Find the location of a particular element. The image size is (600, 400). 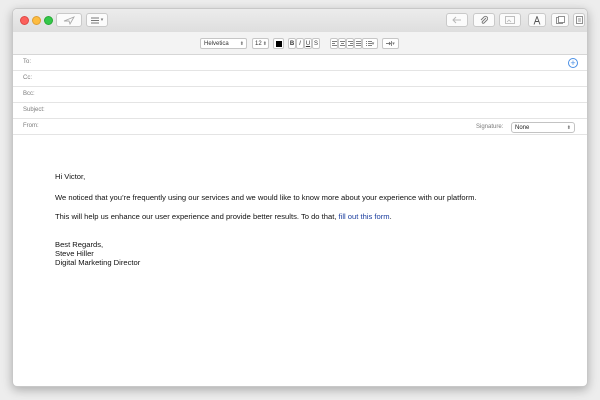

align-justify-icon is located at coordinates (358, 43).